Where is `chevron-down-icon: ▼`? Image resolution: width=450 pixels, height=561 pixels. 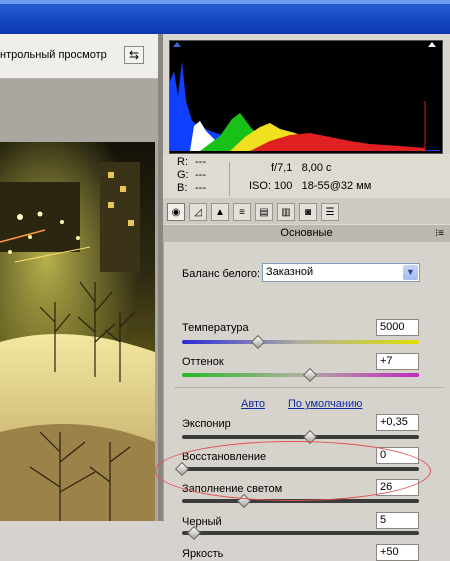
chevron-down-icon: ▼ is located at coordinates (410, 272).